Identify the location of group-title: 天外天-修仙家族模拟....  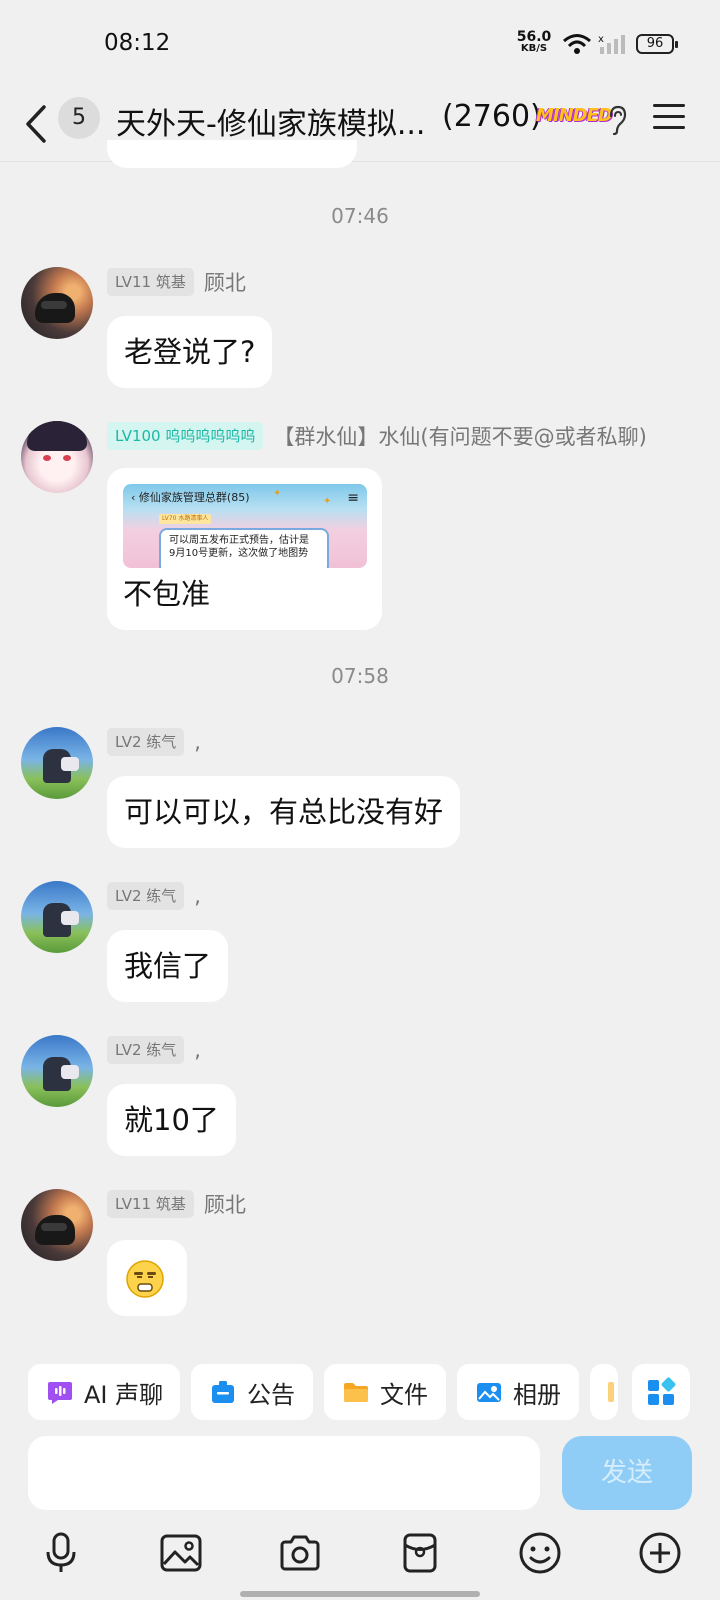
(270, 121).